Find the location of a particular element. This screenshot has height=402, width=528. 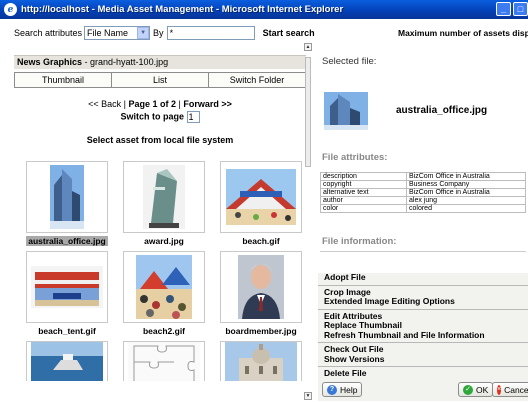

striped-tent-photo-icon is located at coordinates (67, 287).